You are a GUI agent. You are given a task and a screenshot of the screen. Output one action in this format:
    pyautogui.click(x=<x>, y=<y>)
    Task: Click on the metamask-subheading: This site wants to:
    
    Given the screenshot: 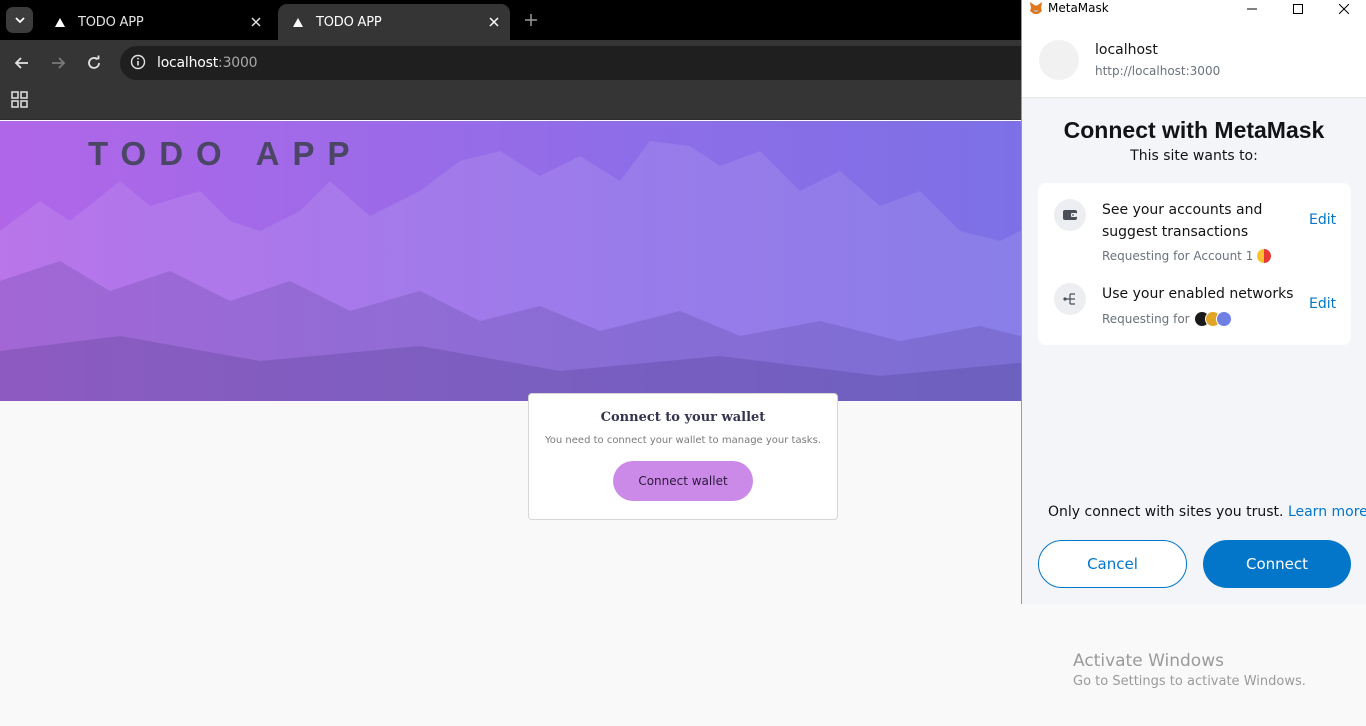 What is the action you would take?
    pyautogui.click(x=1194, y=156)
    